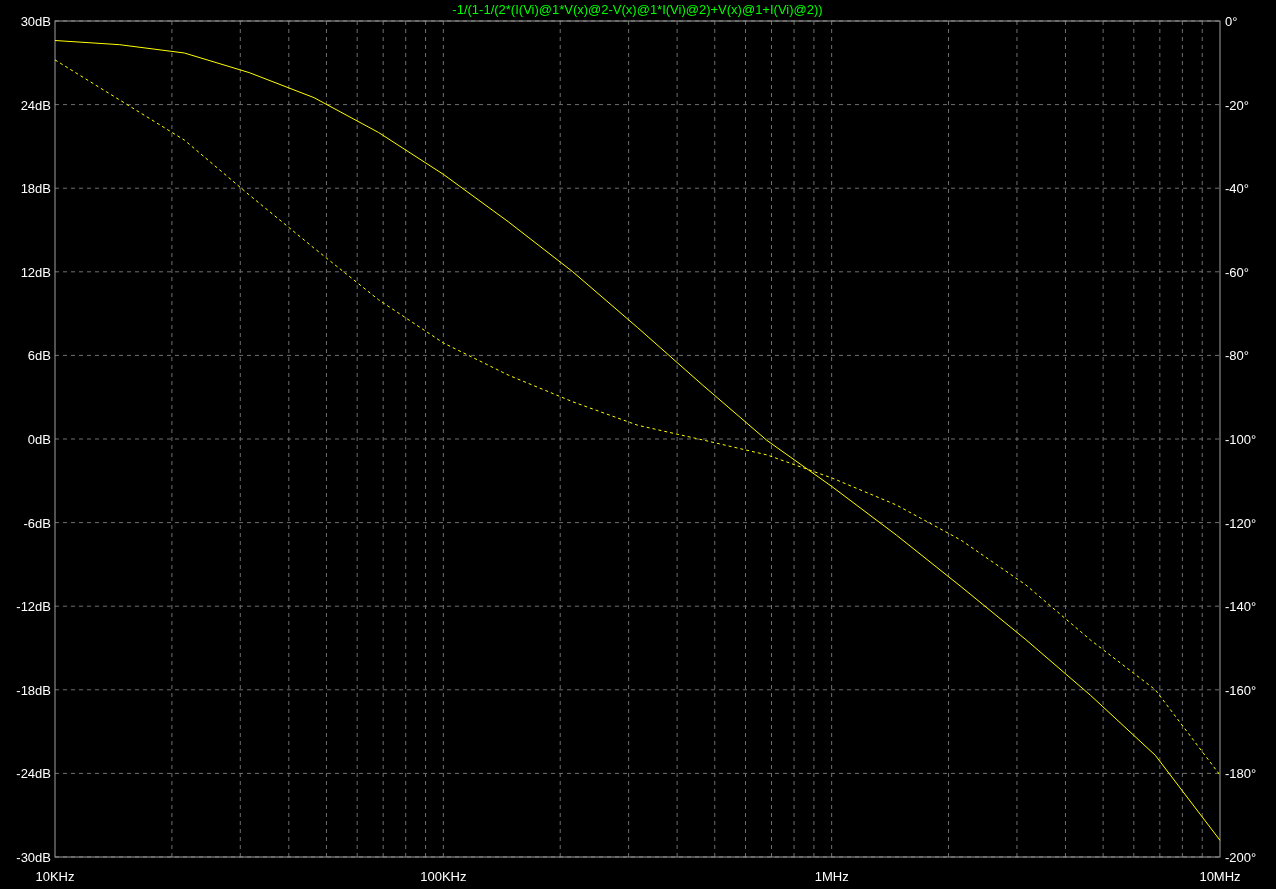 The image size is (1276, 889). I want to click on axis-tick-label: 10MHz, so click(1220, 876).